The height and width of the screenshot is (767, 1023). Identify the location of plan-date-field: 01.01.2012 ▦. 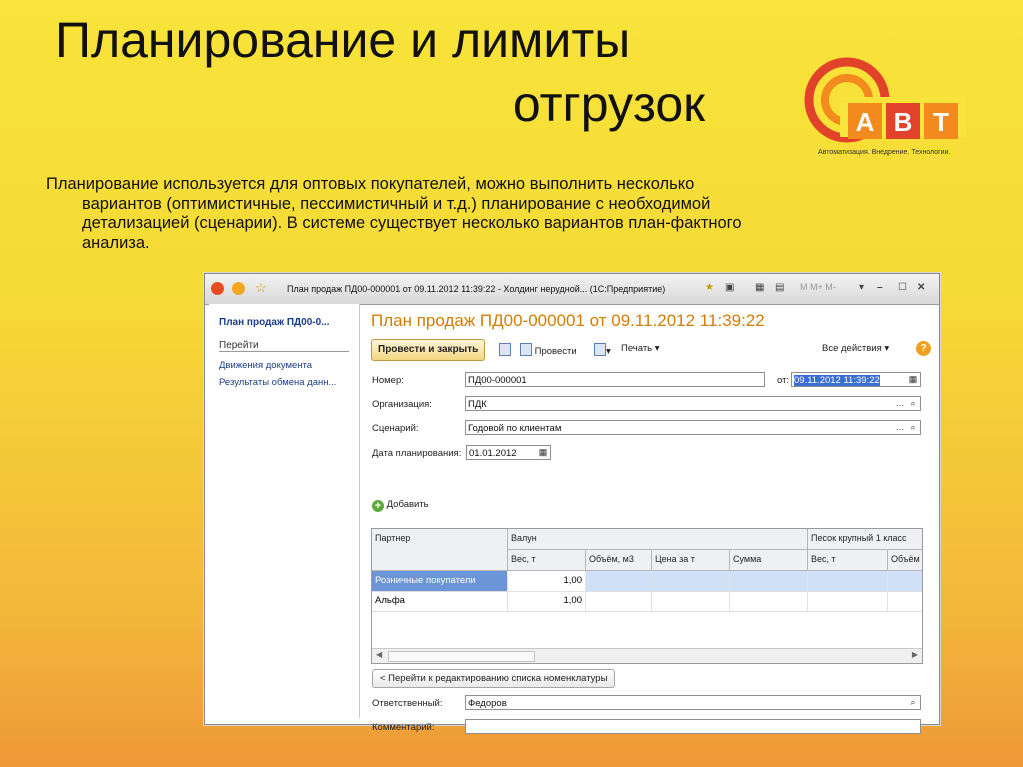
(508, 452).